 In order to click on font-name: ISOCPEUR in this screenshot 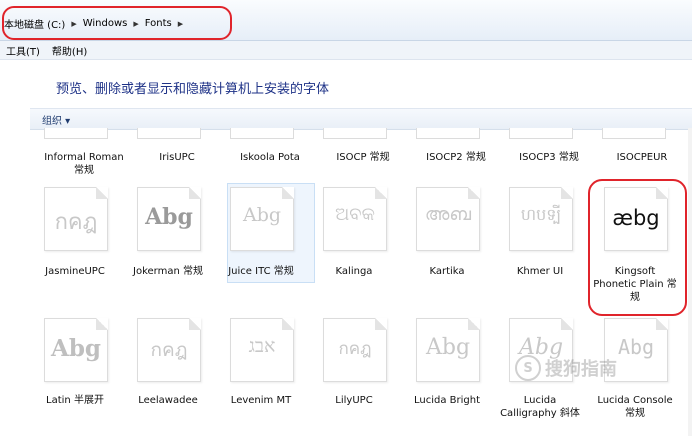, I will do `click(642, 157)`.